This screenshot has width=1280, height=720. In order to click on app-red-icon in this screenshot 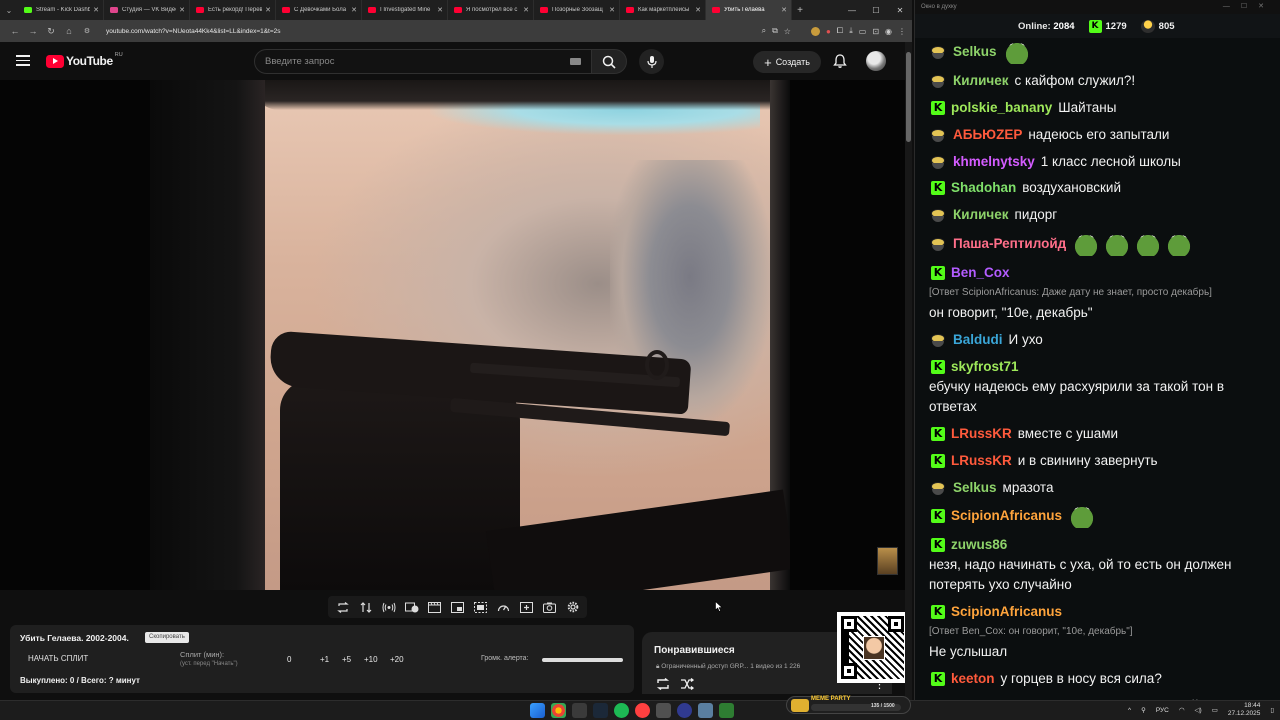, I will do `click(642, 710)`.